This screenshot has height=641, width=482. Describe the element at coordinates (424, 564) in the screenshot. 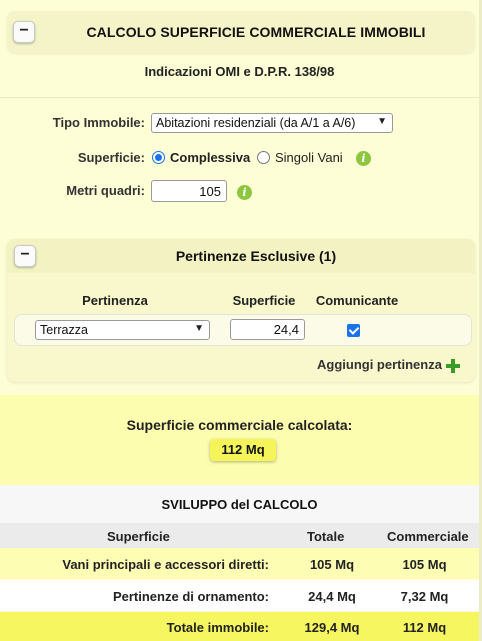

I see `row-commerciale: 105 Mq` at that location.